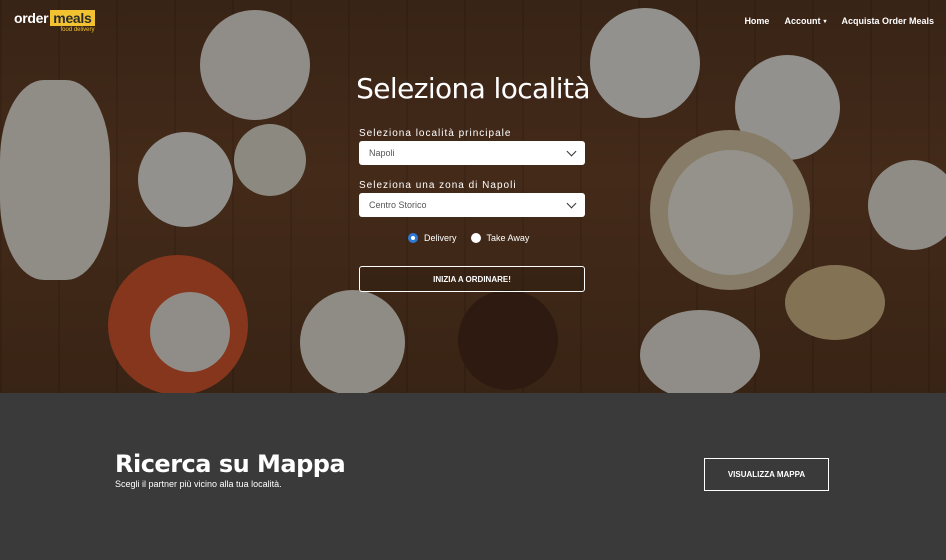 The height and width of the screenshot is (560, 946). Describe the element at coordinates (413, 238) in the screenshot. I see `radio-checked-icon` at that location.